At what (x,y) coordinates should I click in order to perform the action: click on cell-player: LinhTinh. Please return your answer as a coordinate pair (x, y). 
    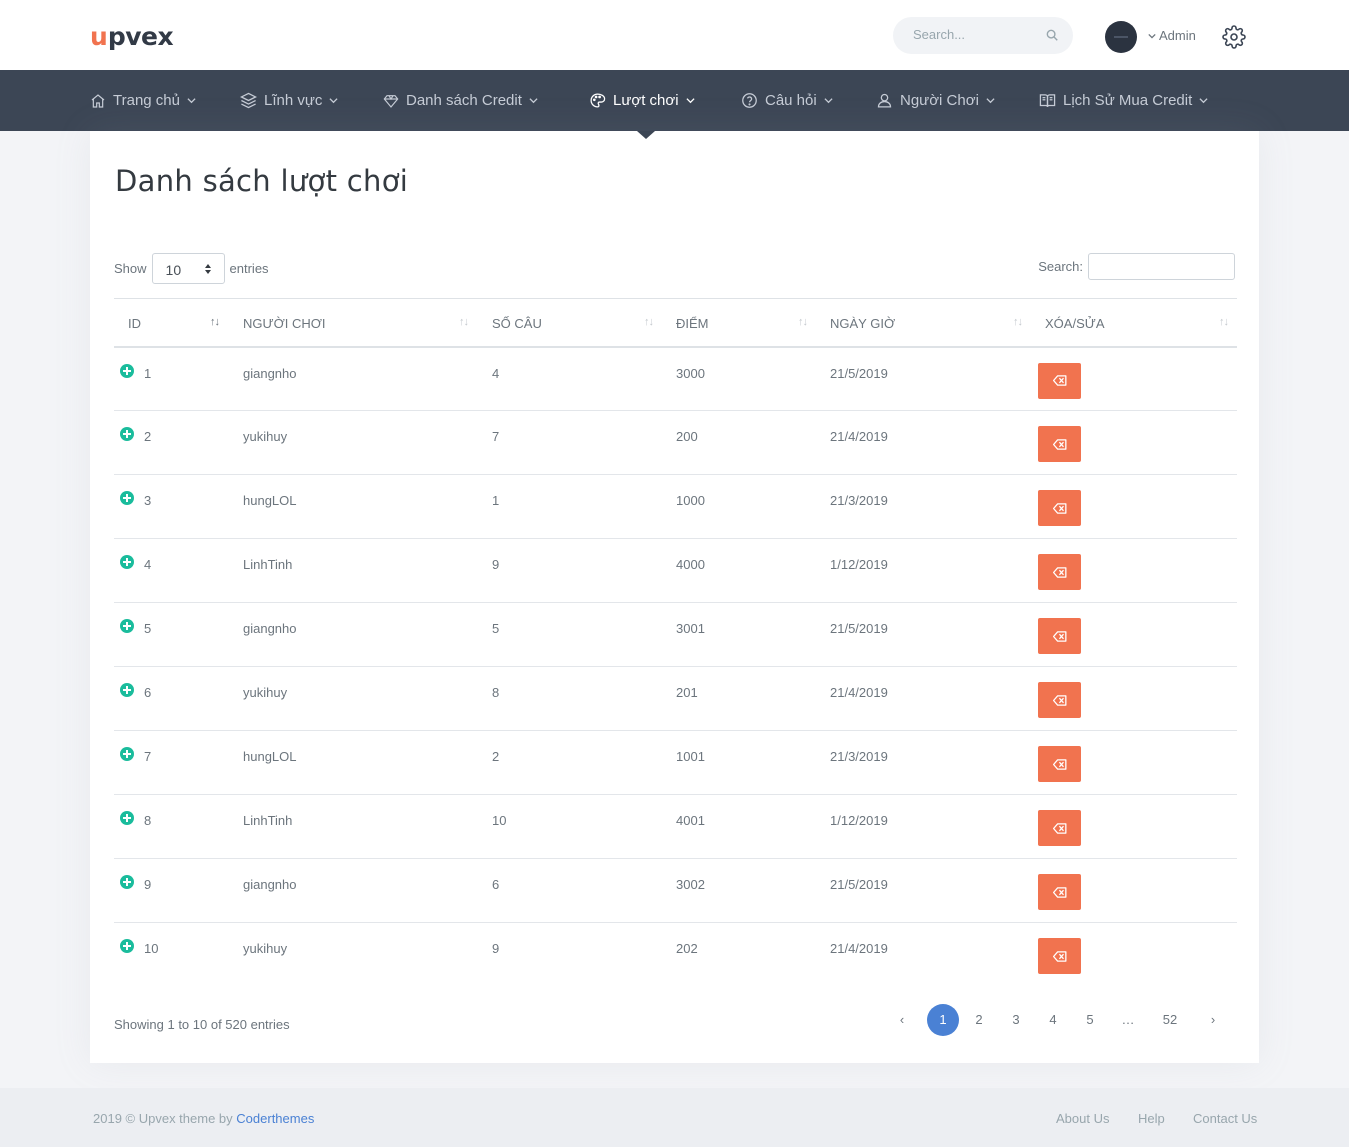
    Looking at the image, I should click on (353, 826).